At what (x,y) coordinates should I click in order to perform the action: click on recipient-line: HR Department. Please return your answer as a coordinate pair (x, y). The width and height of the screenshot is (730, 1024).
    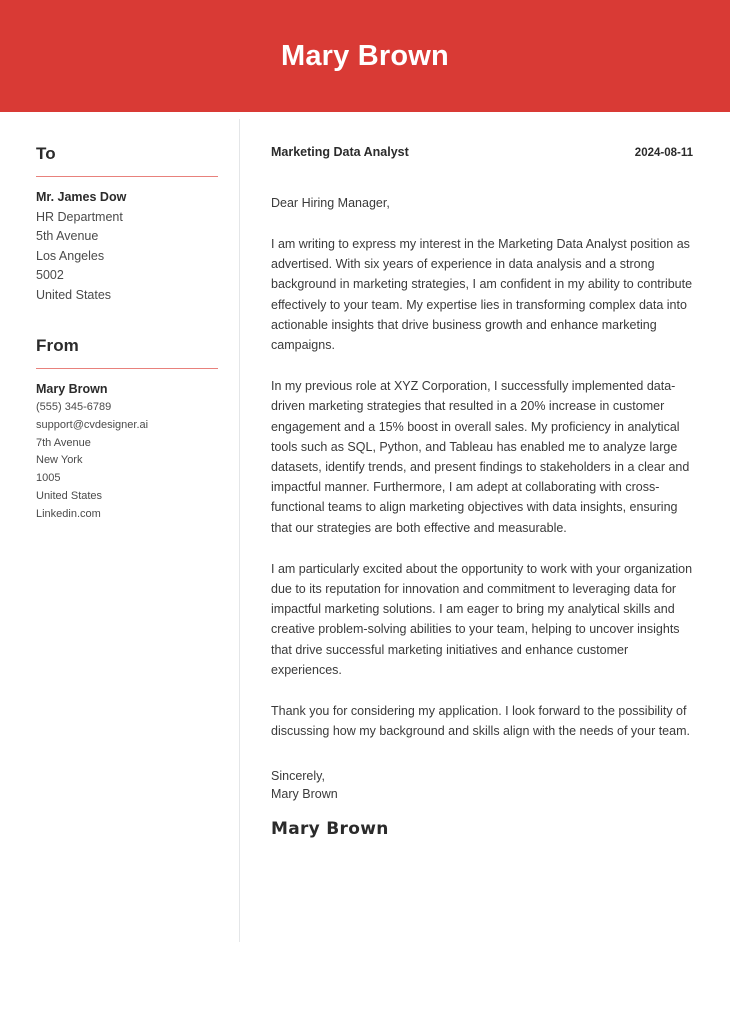
    Looking at the image, I should click on (79, 216).